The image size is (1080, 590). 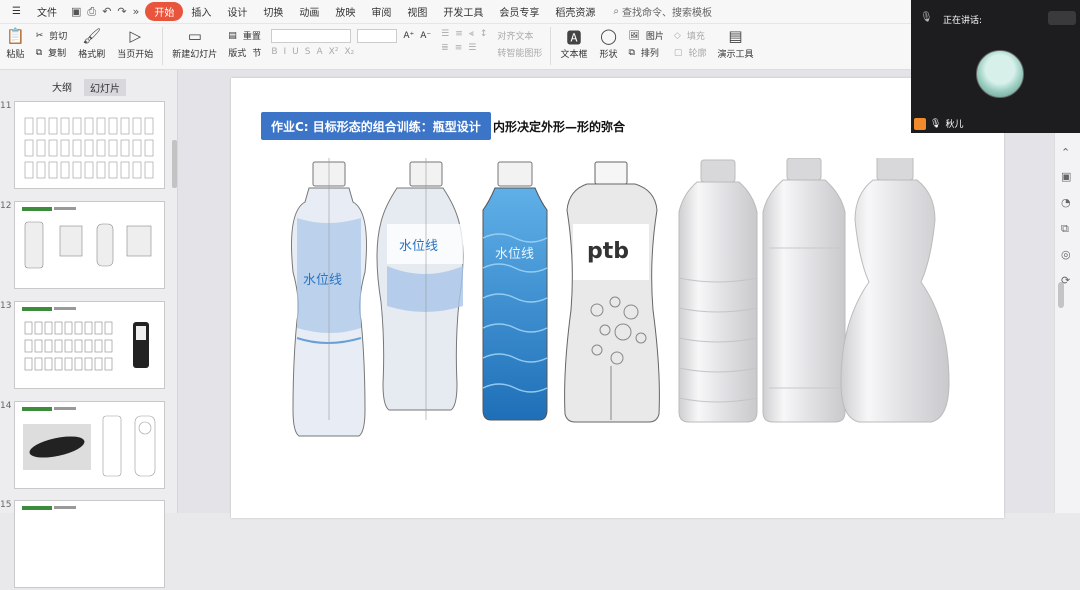 I want to click on tab-developer: 开发工具, so click(x=463, y=11).